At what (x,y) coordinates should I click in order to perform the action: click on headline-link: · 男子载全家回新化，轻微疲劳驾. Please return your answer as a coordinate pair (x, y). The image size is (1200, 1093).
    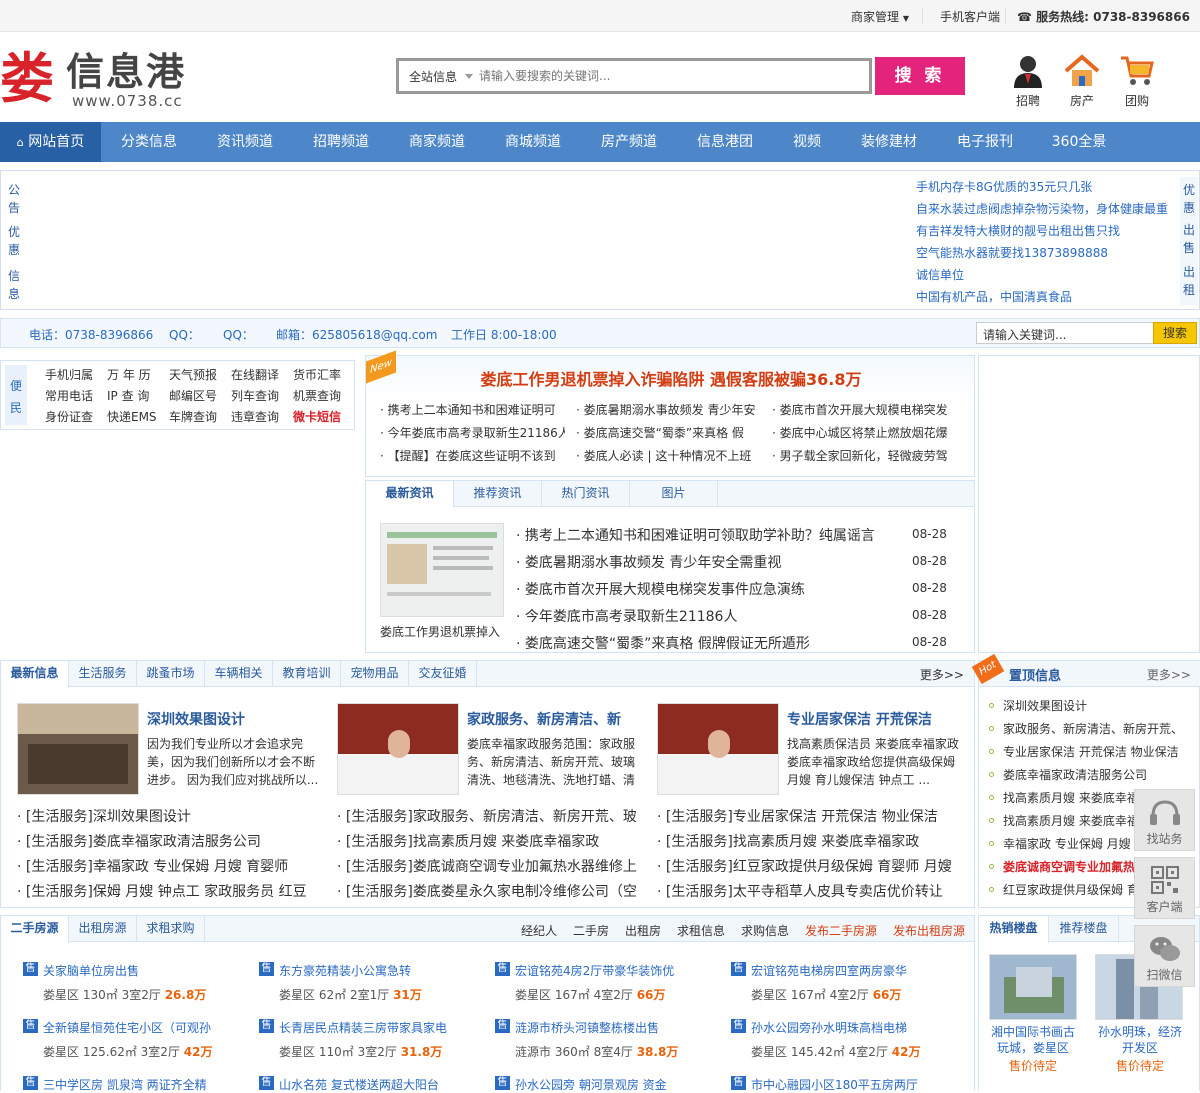
    Looking at the image, I should click on (864, 455).